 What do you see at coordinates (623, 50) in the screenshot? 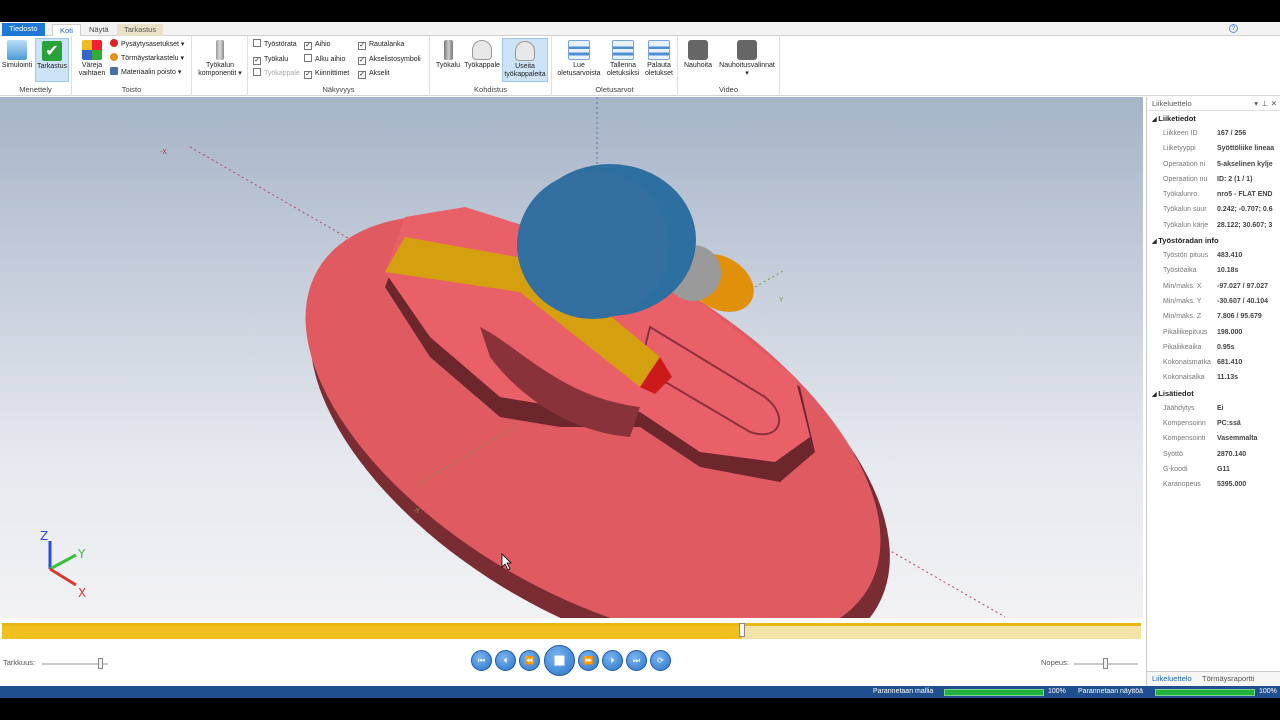
I see `save-defaults-icon` at bounding box center [623, 50].